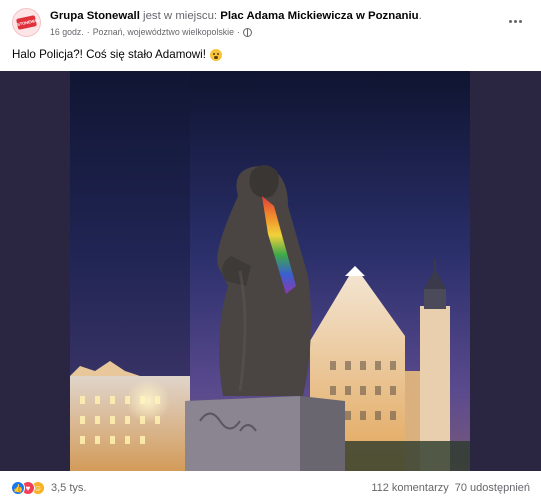  I want to click on worried-face-emoji, so click(215, 54).